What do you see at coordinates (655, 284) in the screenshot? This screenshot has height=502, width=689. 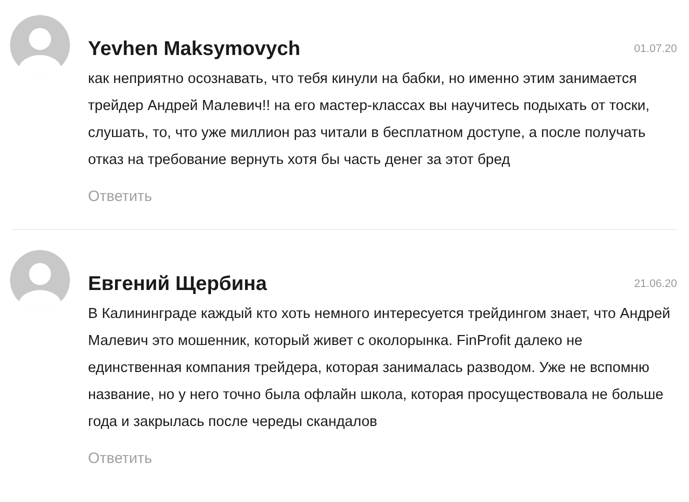 I see `comment-date: 21.06.20` at bounding box center [655, 284].